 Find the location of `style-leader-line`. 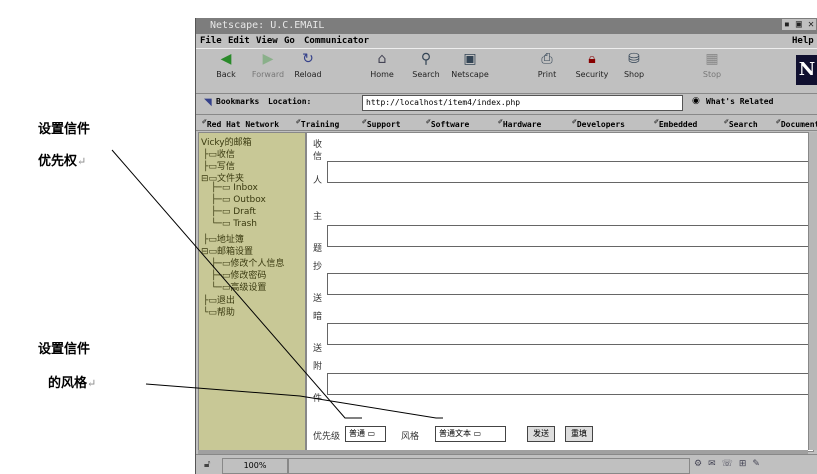

style-leader-line is located at coordinates (294, 401).